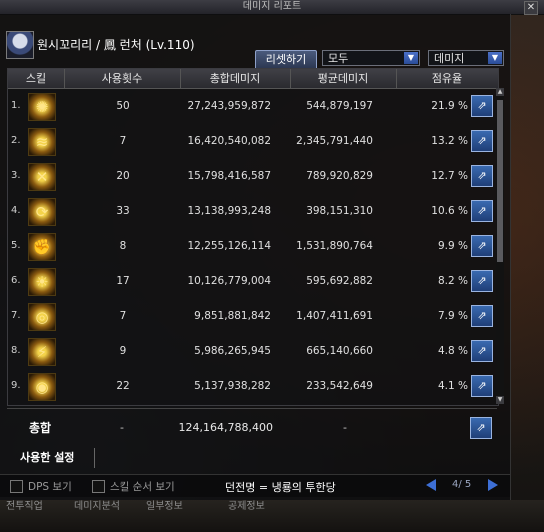 Image resolution: width=544 pixels, height=532 pixels. What do you see at coordinates (339, 351) in the screenshot?
I see `avg-damage: 665,140,660` at bounding box center [339, 351].